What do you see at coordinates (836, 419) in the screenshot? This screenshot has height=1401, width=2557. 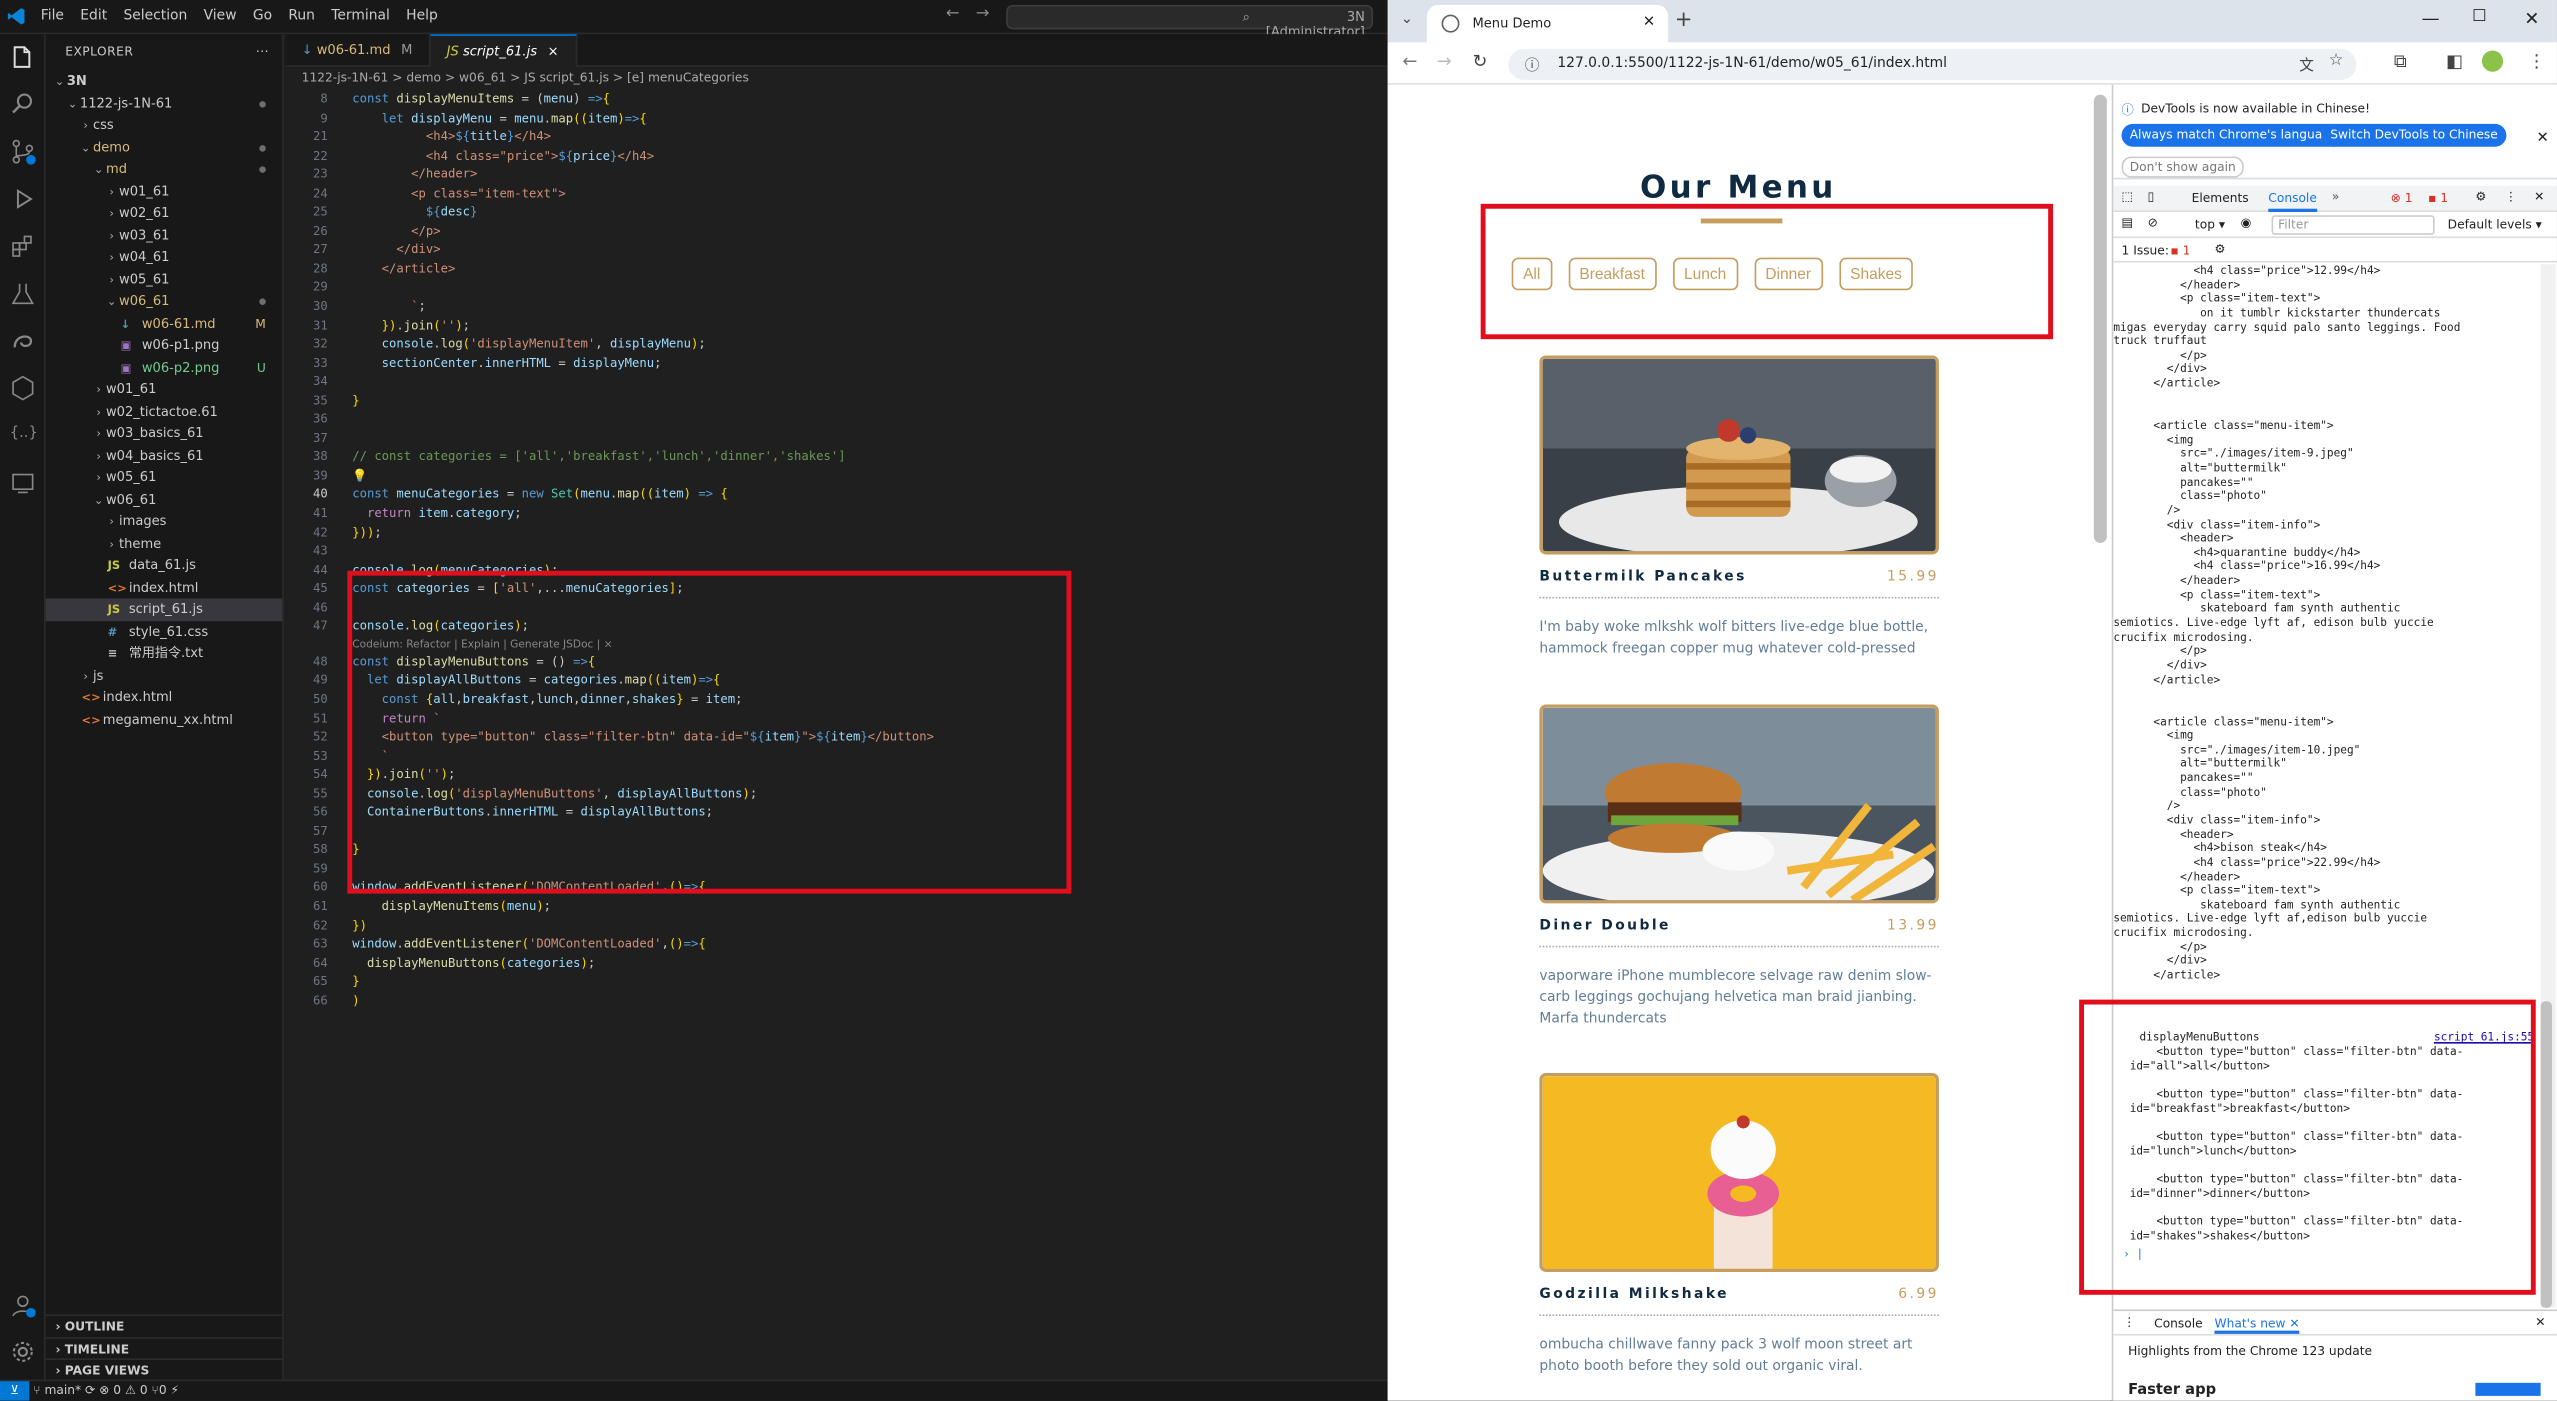 I see `code-line: 36` at bounding box center [836, 419].